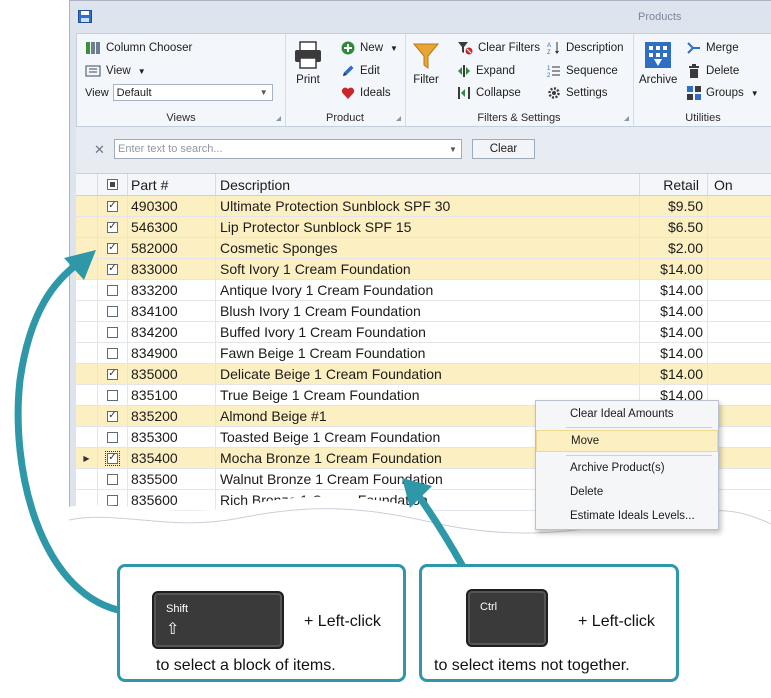  What do you see at coordinates (218, 620) in the screenshot?
I see `shift-key: Shift ⇧` at bounding box center [218, 620].